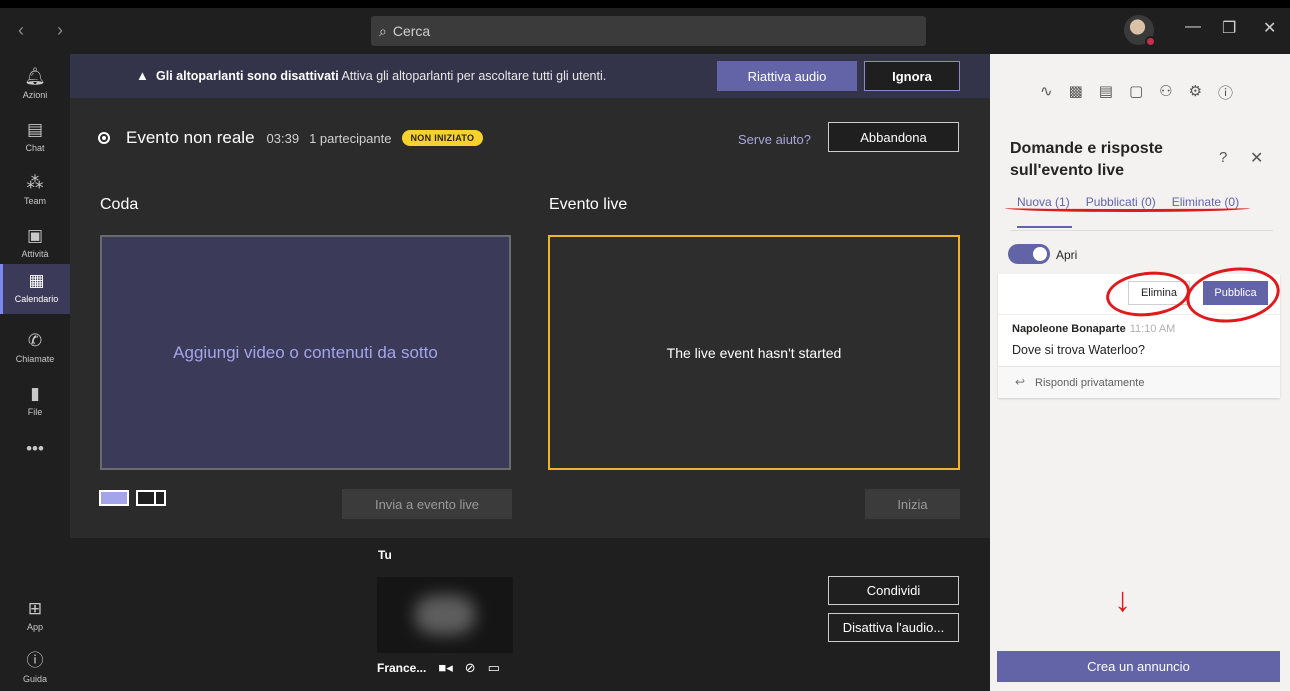  I want to click on help-icon: ⓘ, so click(35, 660).